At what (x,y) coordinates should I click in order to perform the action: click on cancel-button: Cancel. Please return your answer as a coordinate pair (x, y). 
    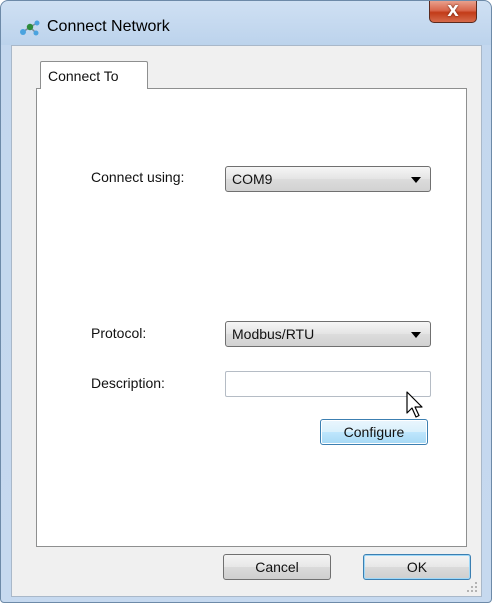
    Looking at the image, I should click on (277, 567).